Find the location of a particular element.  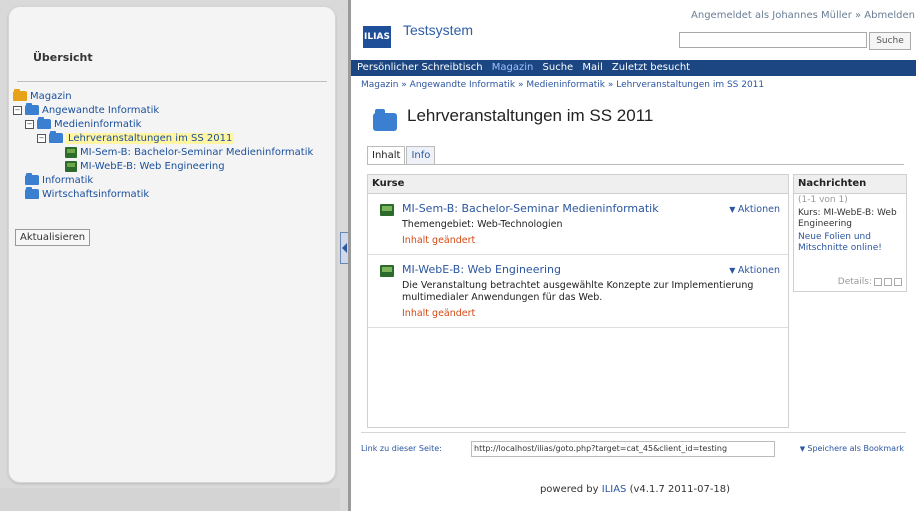

tab-info: Info is located at coordinates (421, 155).